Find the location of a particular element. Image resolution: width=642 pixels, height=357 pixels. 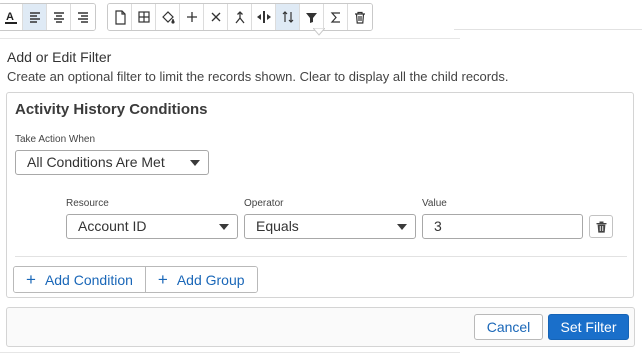

take-action-select: All Conditions Are Met is located at coordinates (112, 162).